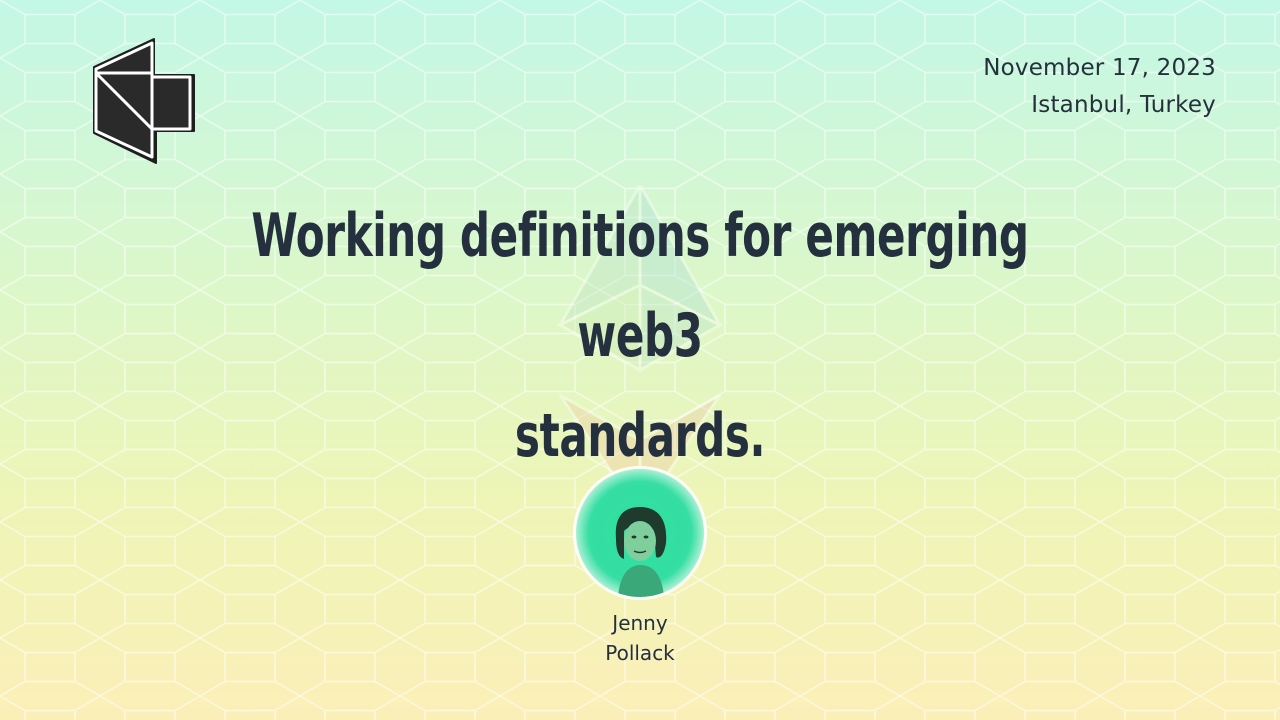  Describe the element at coordinates (640, 286) in the screenshot. I see `talk-title-line-1: Working definitions for emerging web3` at that location.